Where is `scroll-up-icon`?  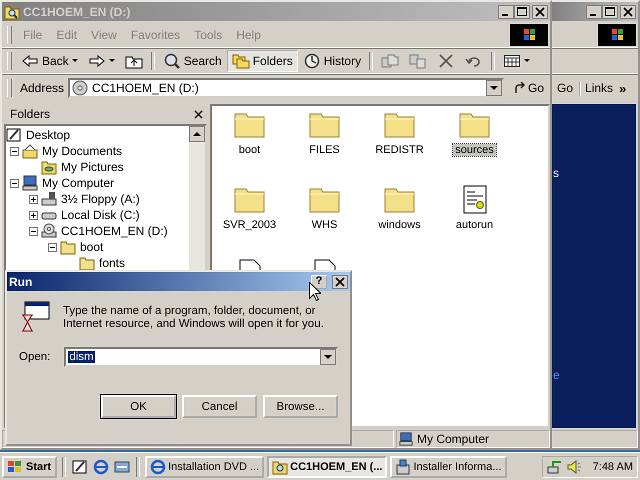 scroll-up-icon is located at coordinates (197, 134).